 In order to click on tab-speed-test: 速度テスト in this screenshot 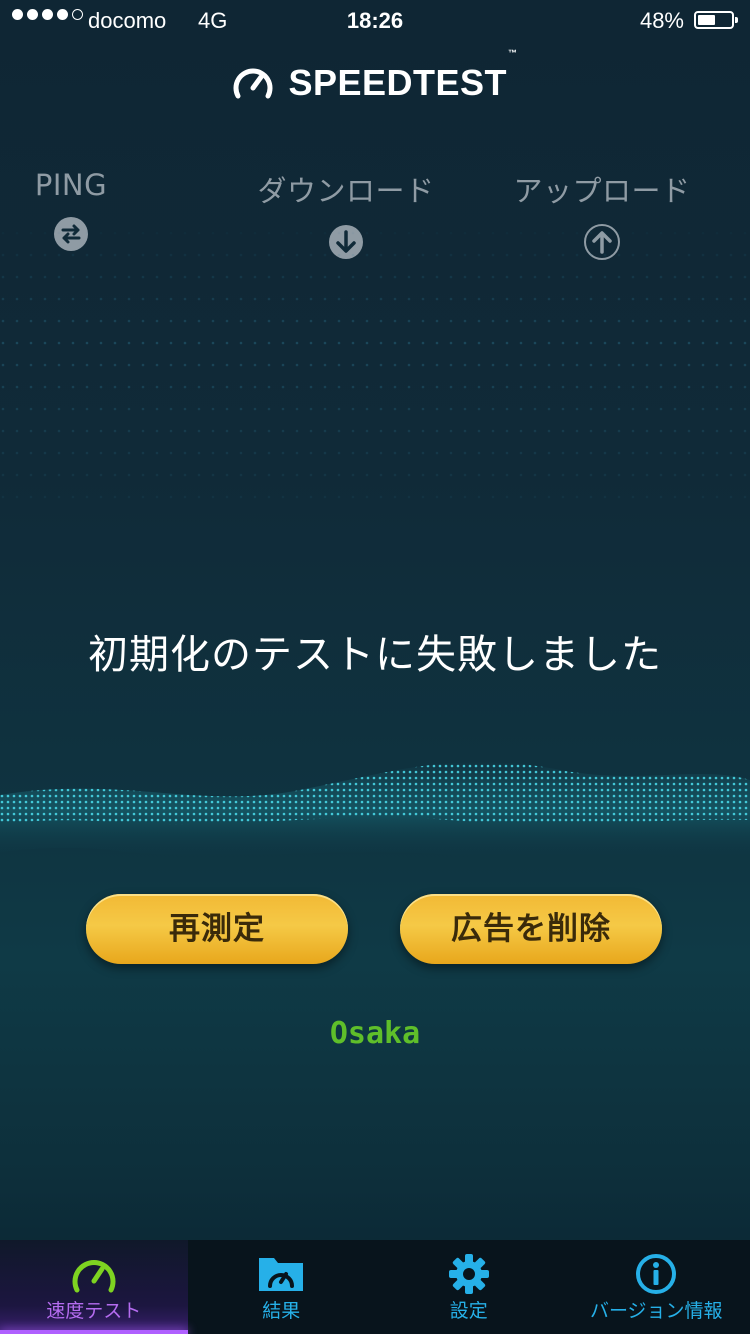, I will do `click(94, 1287)`.